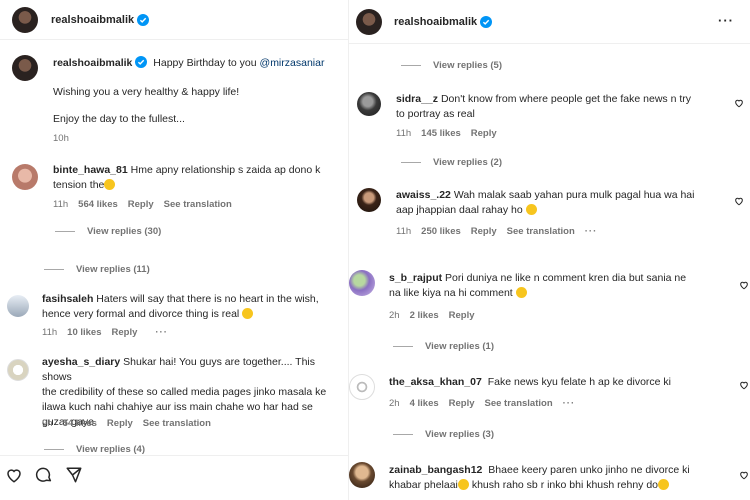 The height and width of the screenshot is (500, 750). Describe the element at coordinates (146, 92) in the screenshot. I see `caption-text-1: Wishing you a very healthy & happy life!` at that location.